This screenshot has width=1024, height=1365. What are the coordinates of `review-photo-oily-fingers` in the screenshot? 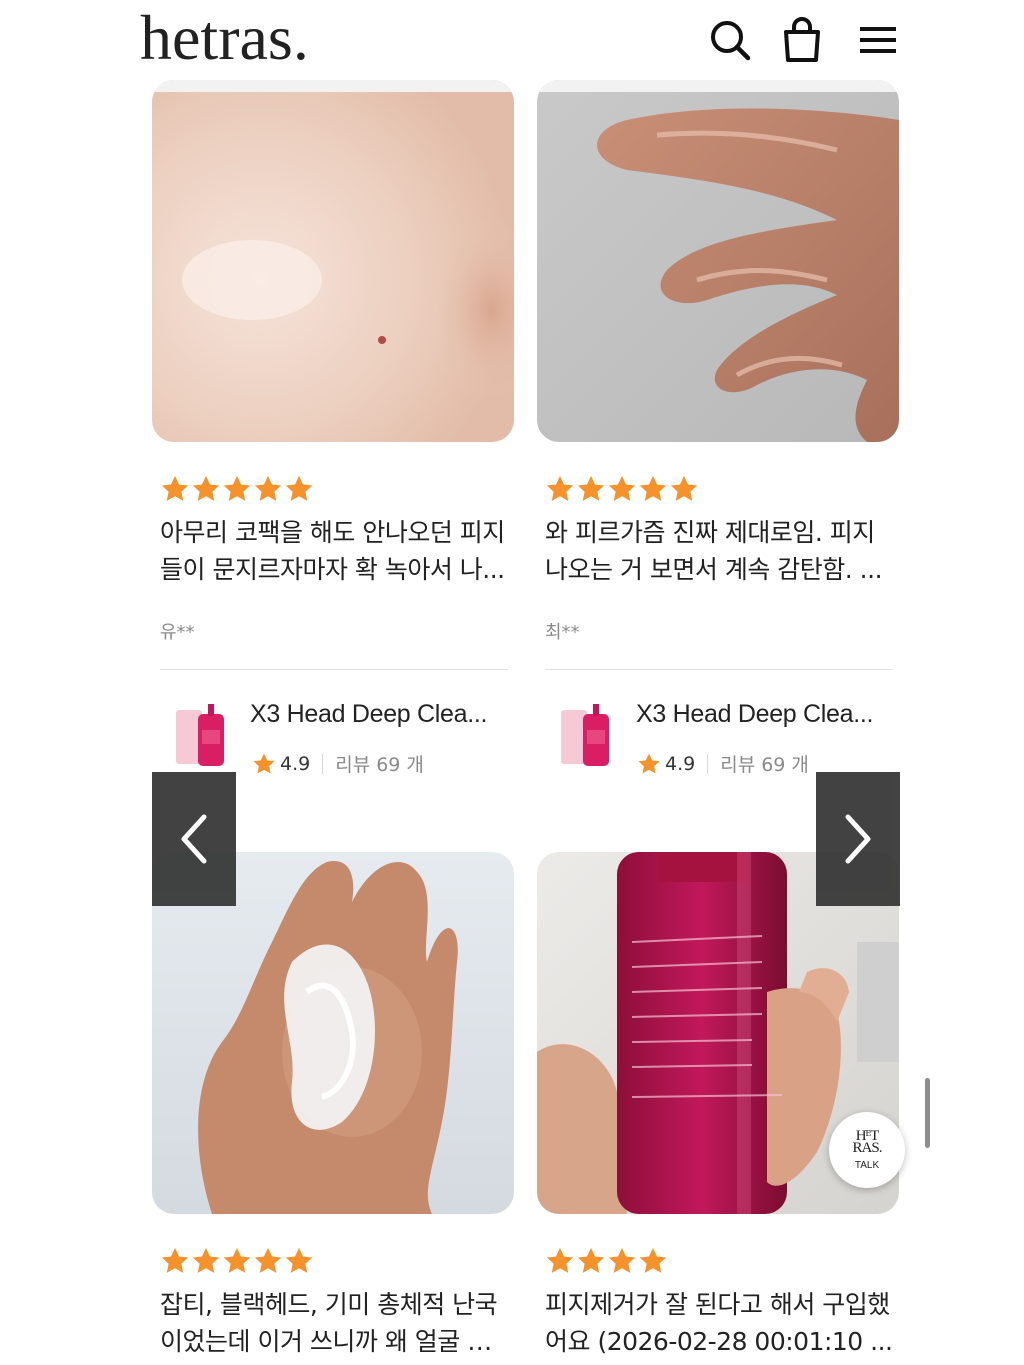 It's located at (718, 261).